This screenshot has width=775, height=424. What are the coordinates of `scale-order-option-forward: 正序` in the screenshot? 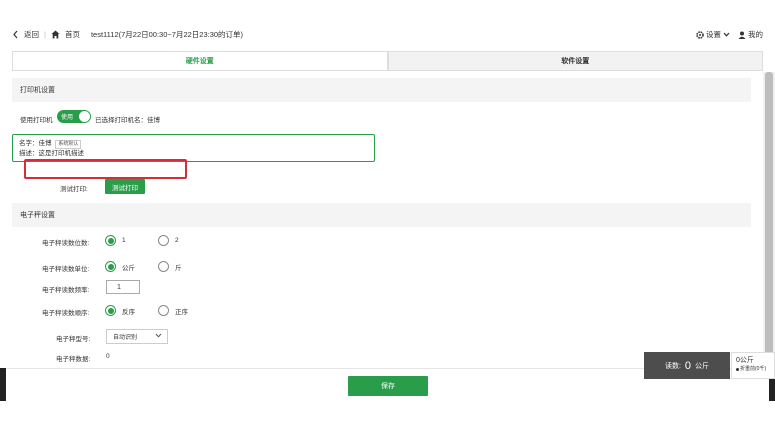 It's located at (173, 310).